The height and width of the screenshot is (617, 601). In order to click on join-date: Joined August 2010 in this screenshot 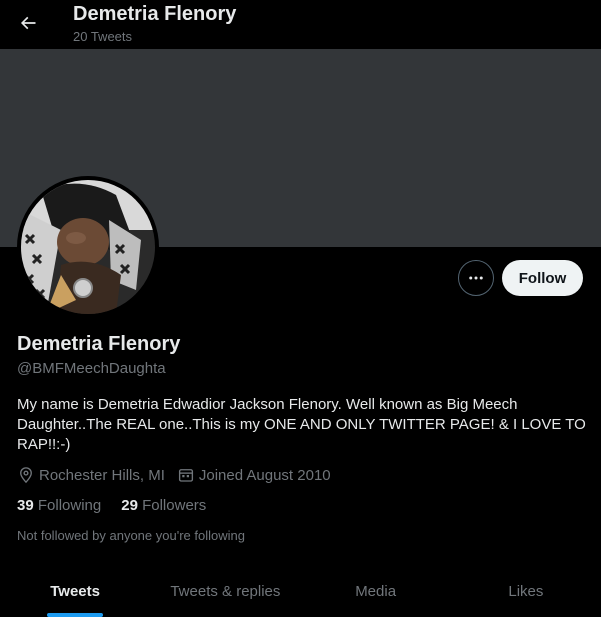, I will do `click(254, 475)`.